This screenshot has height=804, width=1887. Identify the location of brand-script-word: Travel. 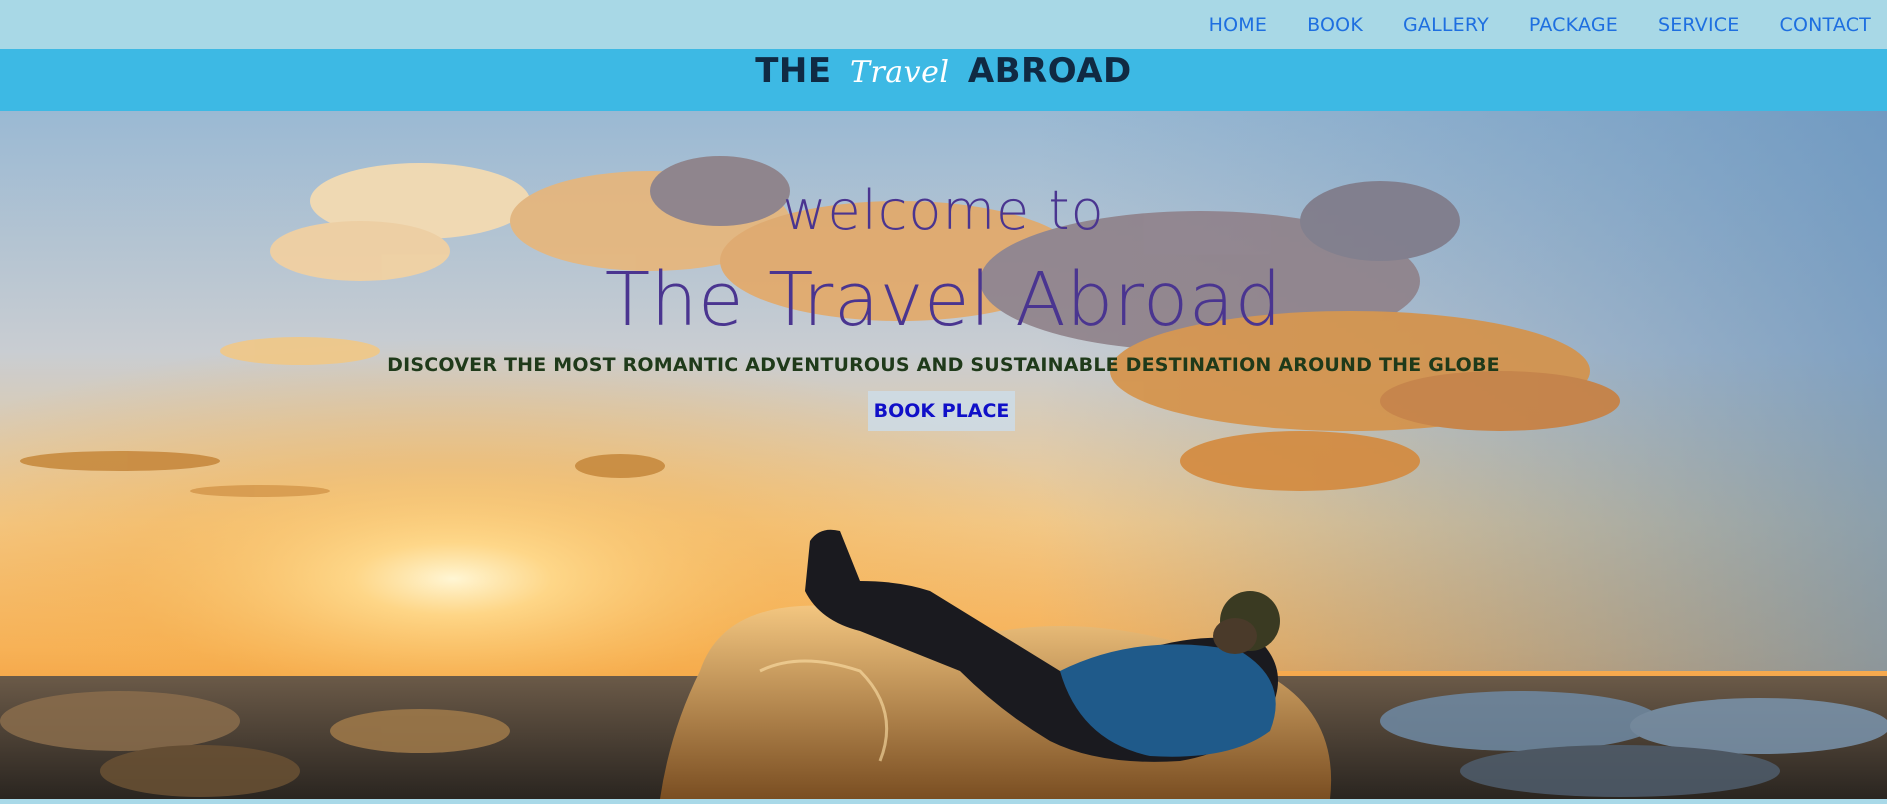
(899, 72).